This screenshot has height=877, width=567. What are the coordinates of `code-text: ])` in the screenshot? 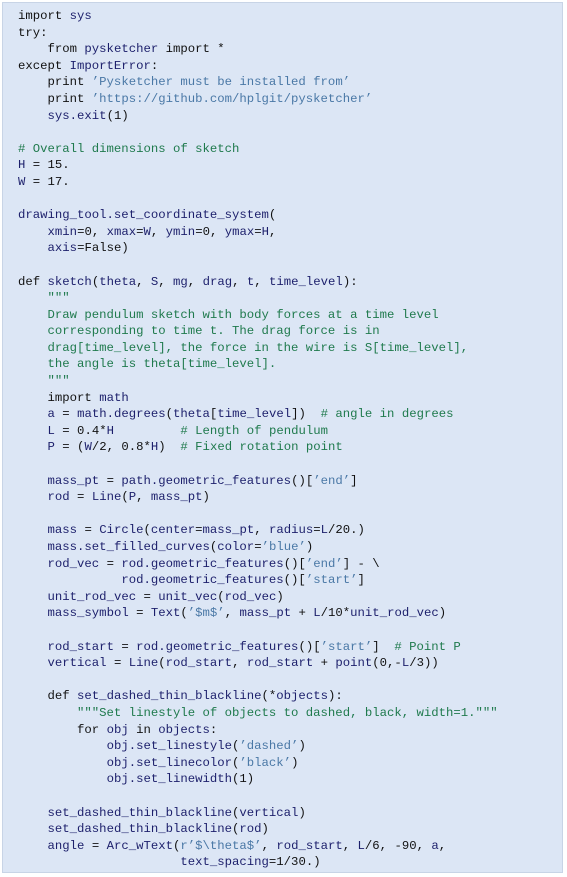 It's located at (306, 414).